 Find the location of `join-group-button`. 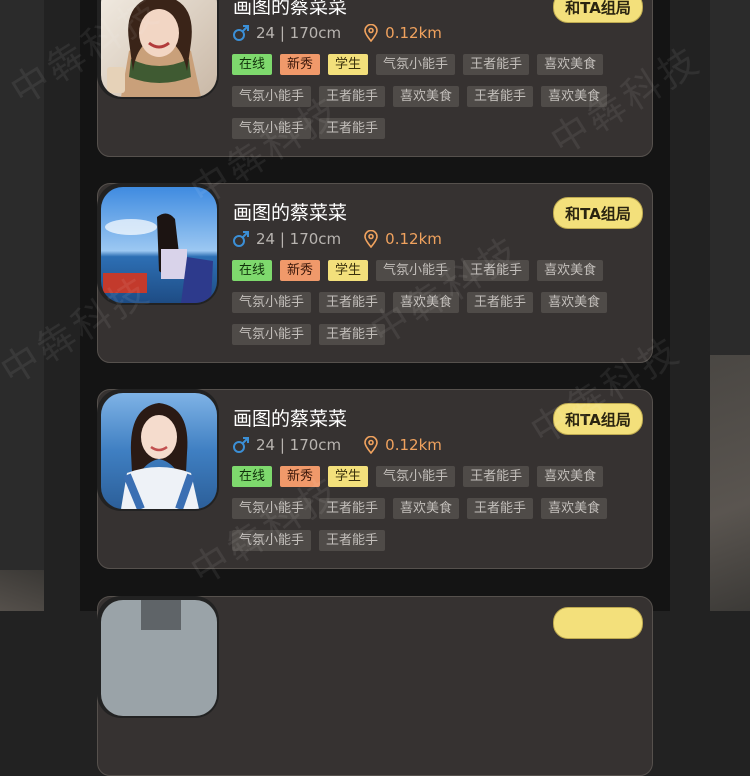

join-group-button is located at coordinates (598, 623).